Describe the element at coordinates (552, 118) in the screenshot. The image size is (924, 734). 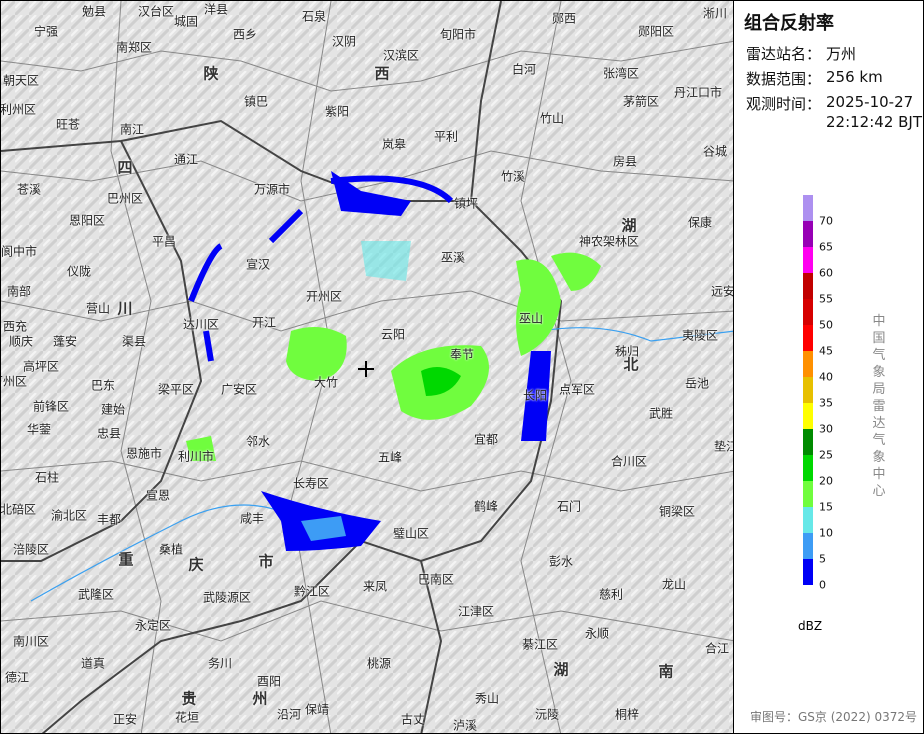
I see `place-label: 竹山` at that location.